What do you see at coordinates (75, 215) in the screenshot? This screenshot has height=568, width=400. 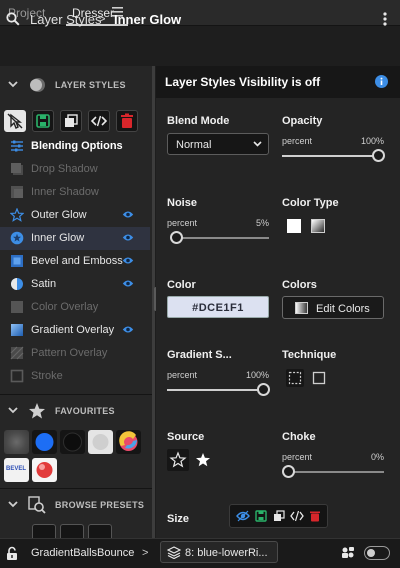 I see `layer-style-item: Outer Glow` at bounding box center [75, 215].